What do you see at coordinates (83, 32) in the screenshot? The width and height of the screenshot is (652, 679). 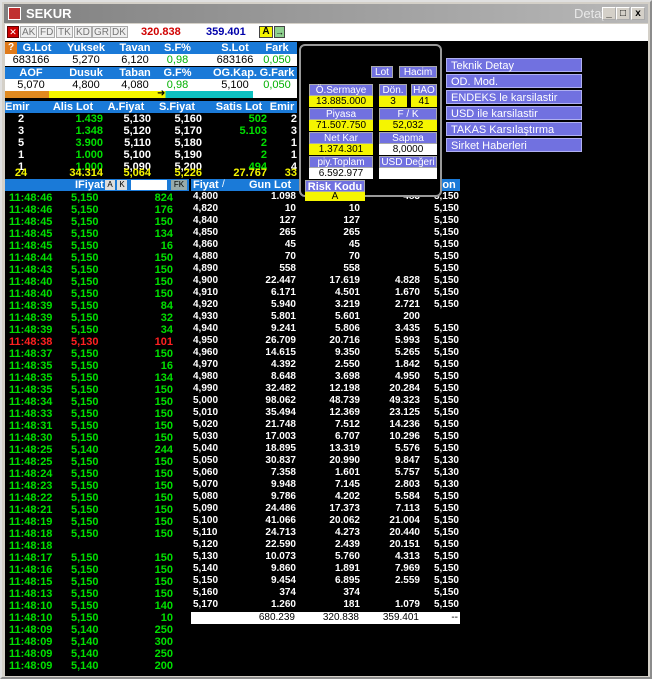 I see `toolbar-tab-kd: KD` at bounding box center [83, 32].